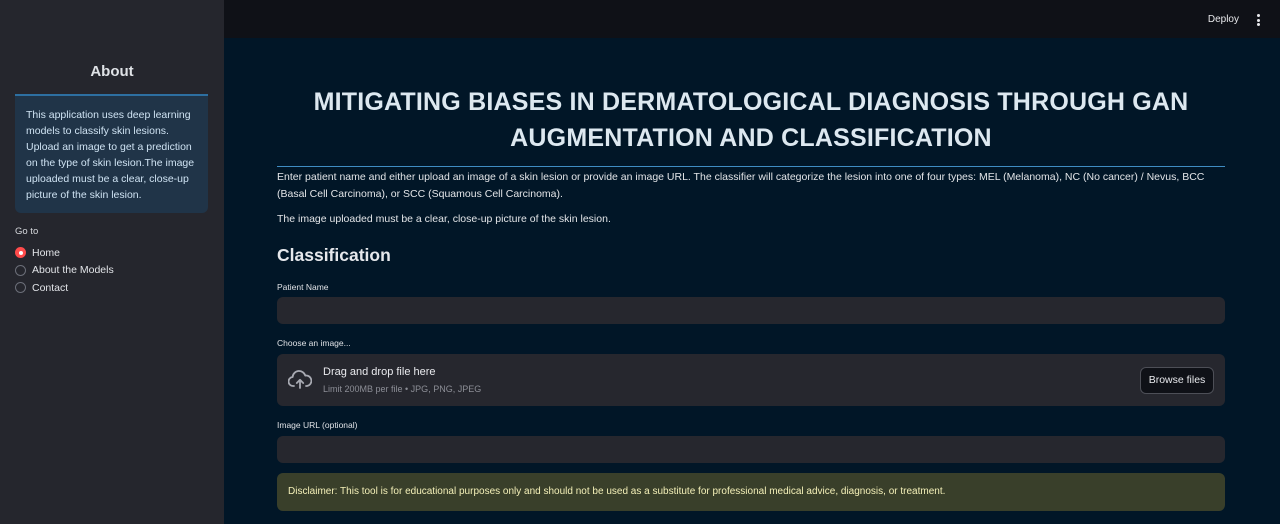 The image size is (1280, 524). Describe the element at coordinates (752, 19) in the screenshot. I see `top-header: Deploy` at that location.